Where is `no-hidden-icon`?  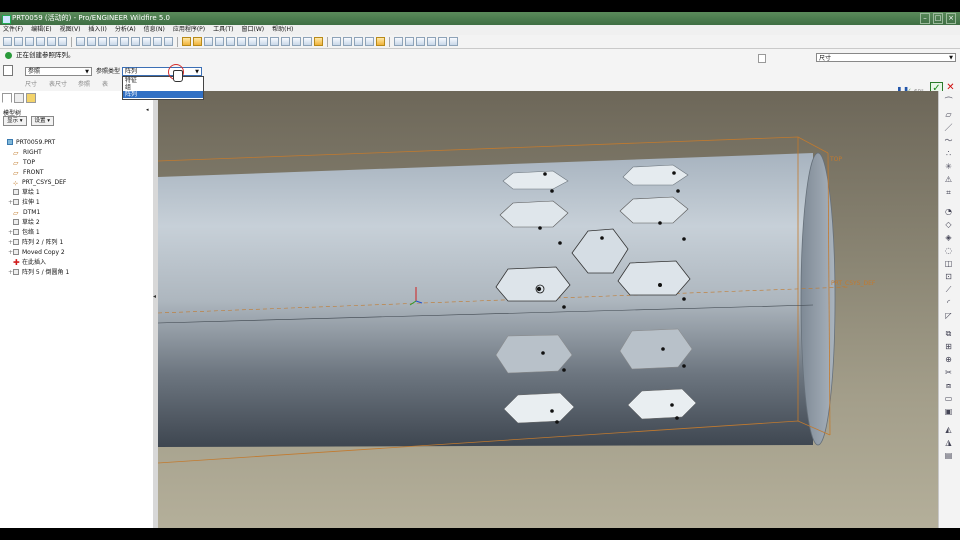
no-hidden-icon is located at coordinates (358, 41).